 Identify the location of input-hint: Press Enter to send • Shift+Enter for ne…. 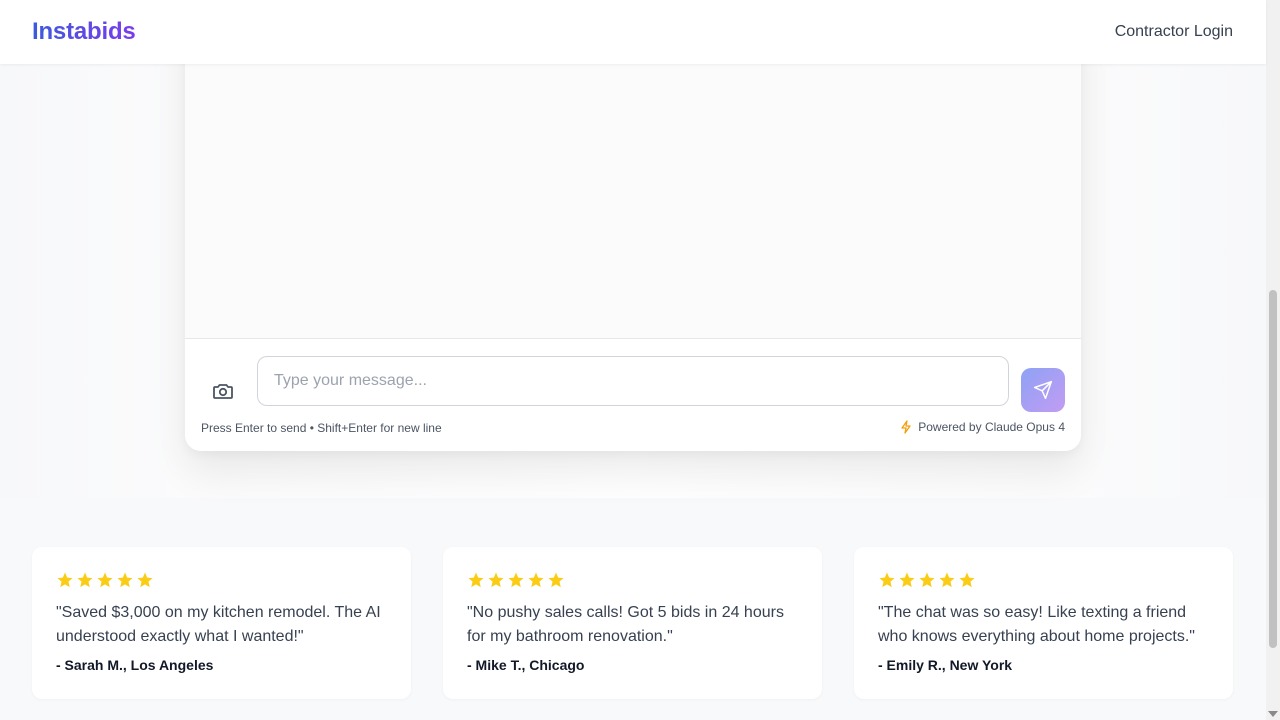
(321, 428).